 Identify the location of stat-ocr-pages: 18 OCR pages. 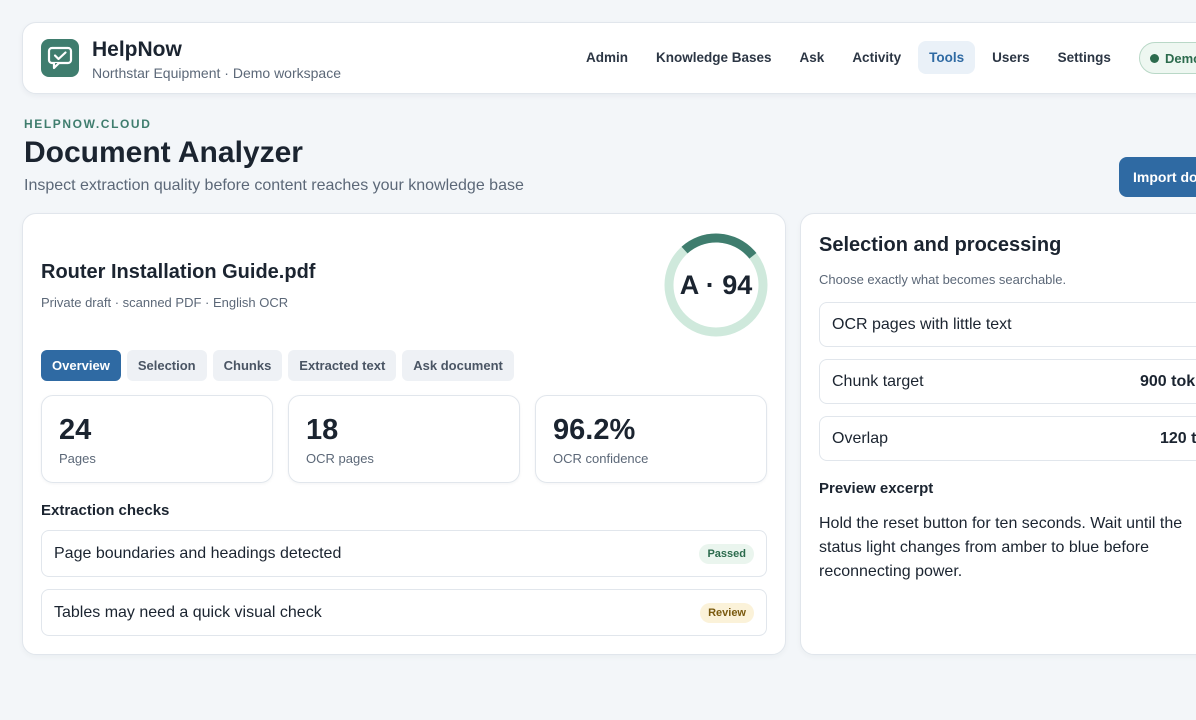
(404, 439).